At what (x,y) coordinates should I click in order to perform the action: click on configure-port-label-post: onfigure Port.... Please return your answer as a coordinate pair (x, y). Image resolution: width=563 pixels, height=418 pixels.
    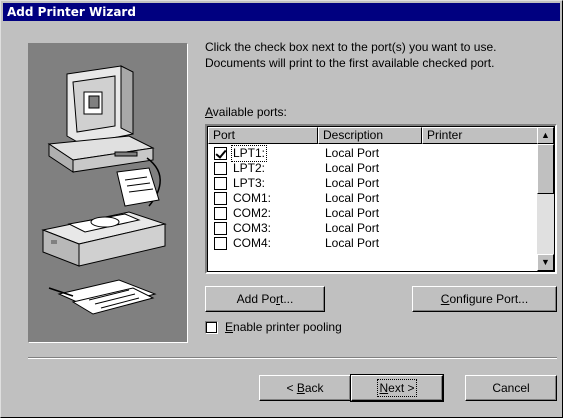
    Looking at the image, I should click on (489, 299).